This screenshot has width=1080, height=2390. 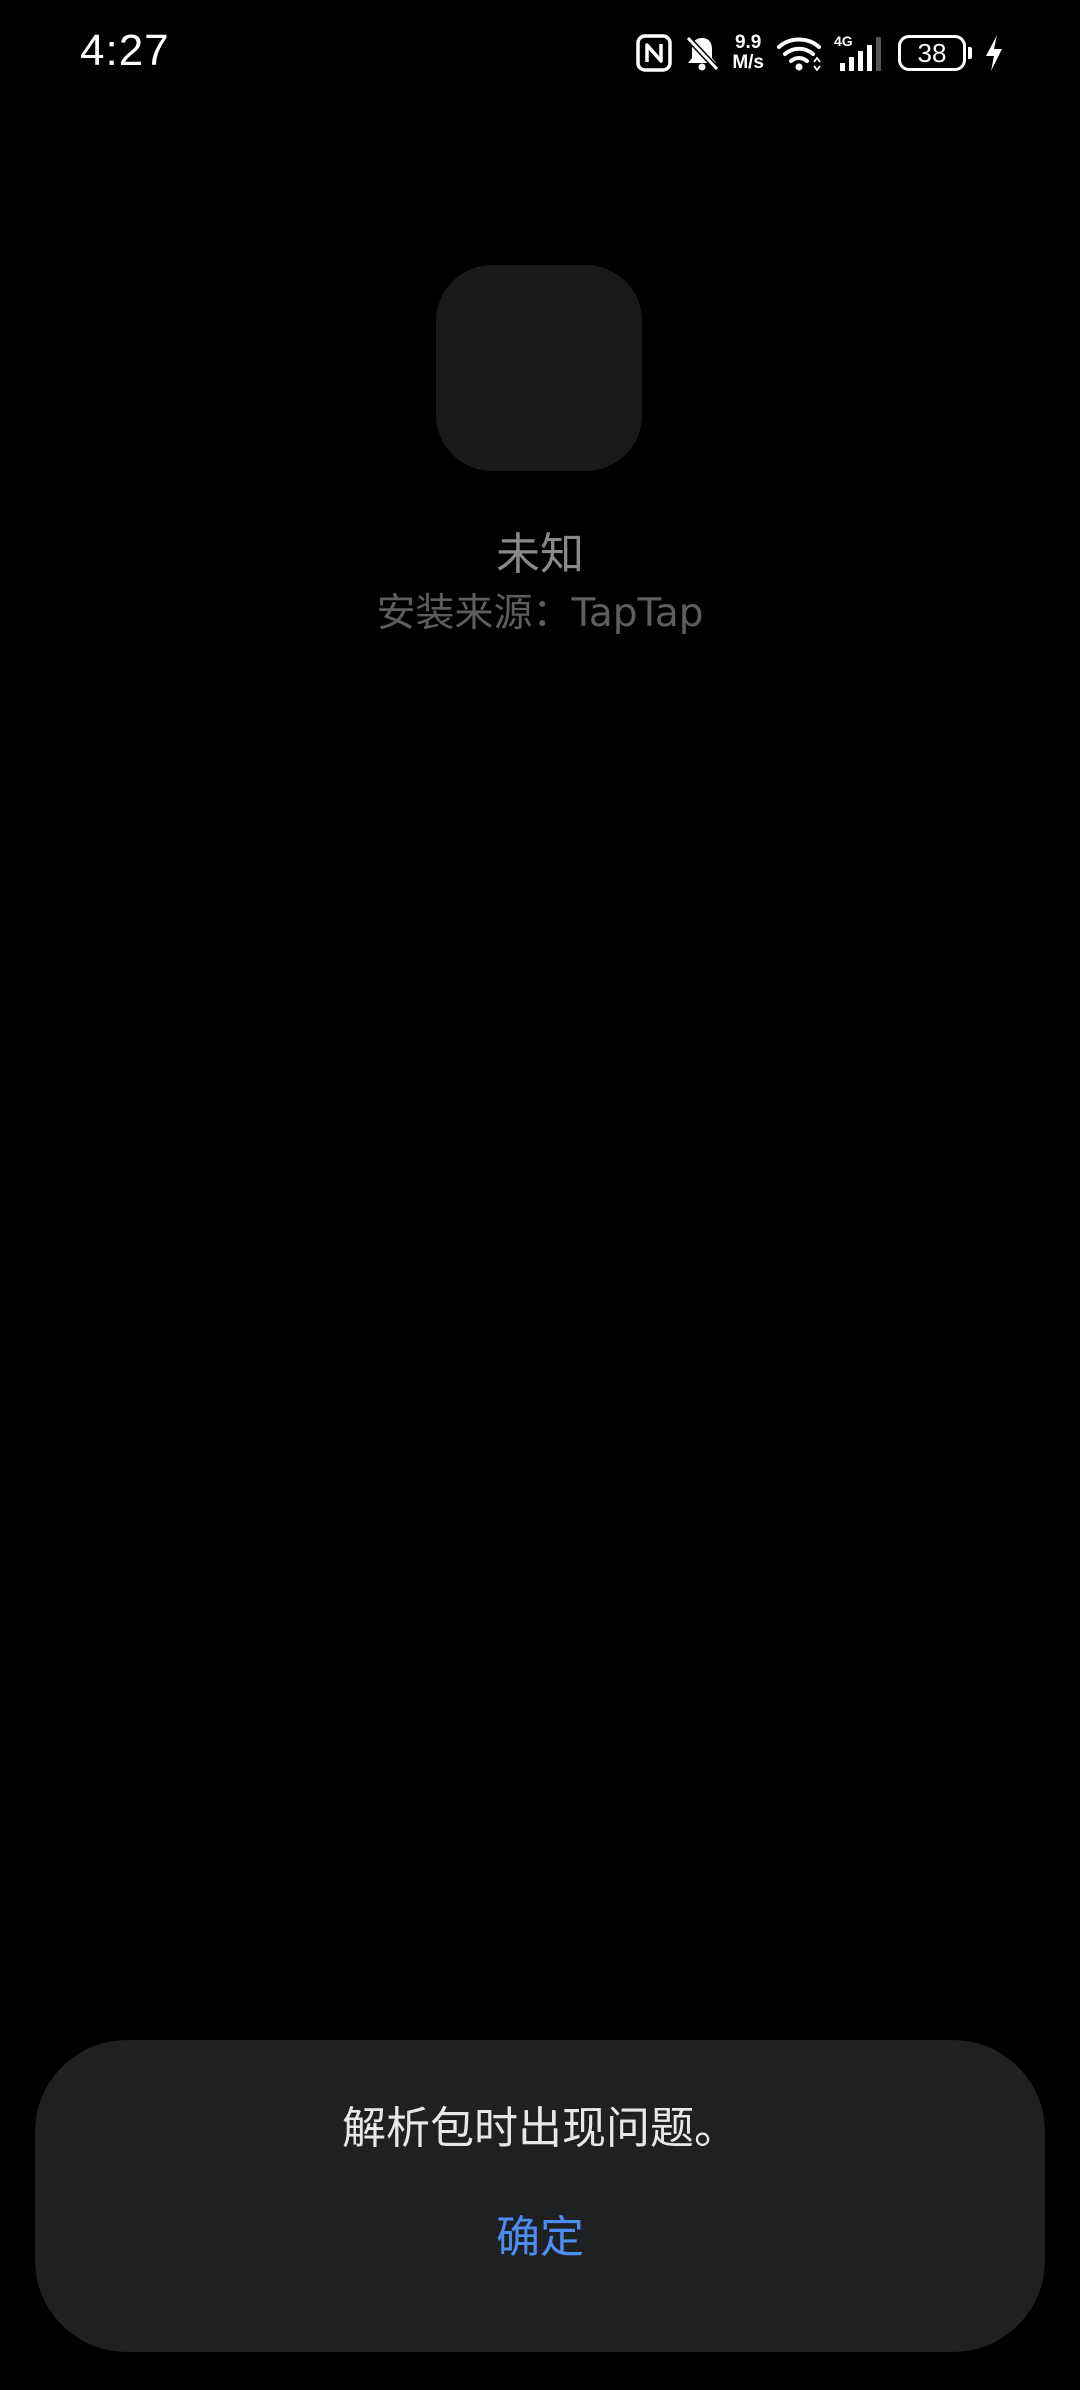 What do you see at coordinates (748, 42) in the screenshot?
I see `network-speed-value: 9.9` at bounding box center [748, 42].